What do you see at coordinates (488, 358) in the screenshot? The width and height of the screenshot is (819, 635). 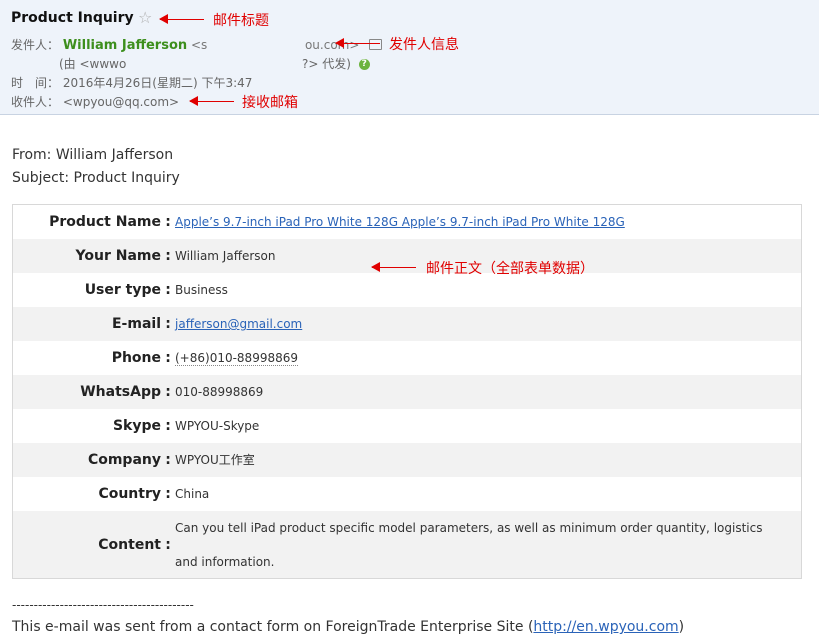 I see `field-value: (+86)010-88998869` at bounding box center [488, 358].